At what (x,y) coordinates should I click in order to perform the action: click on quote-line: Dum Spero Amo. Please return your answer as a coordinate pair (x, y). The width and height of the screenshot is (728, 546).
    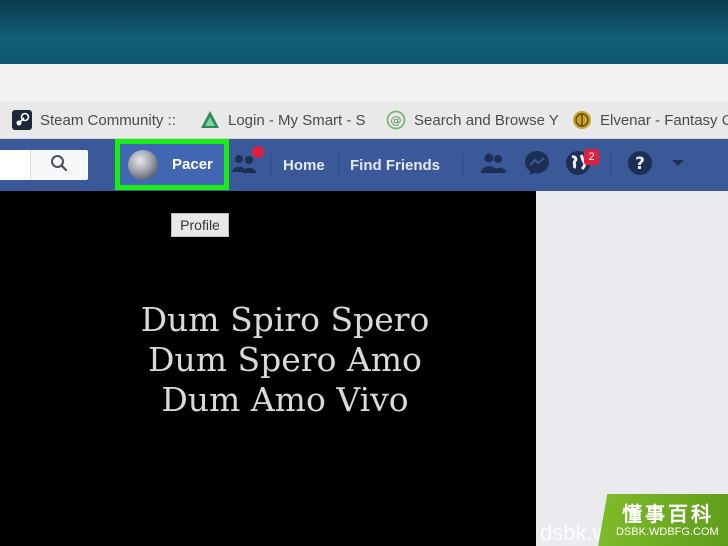
    Looking at the image, I should click on (285, 359).